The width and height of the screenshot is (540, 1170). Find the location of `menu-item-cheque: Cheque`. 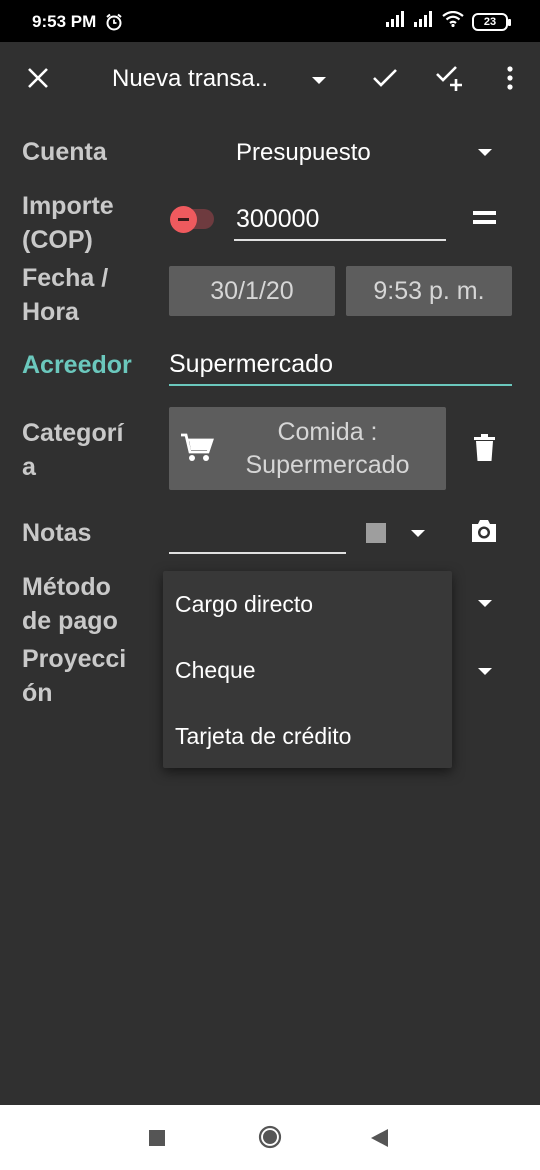

menu-item-cheque: Cheque is located at coordinates (215, 670).